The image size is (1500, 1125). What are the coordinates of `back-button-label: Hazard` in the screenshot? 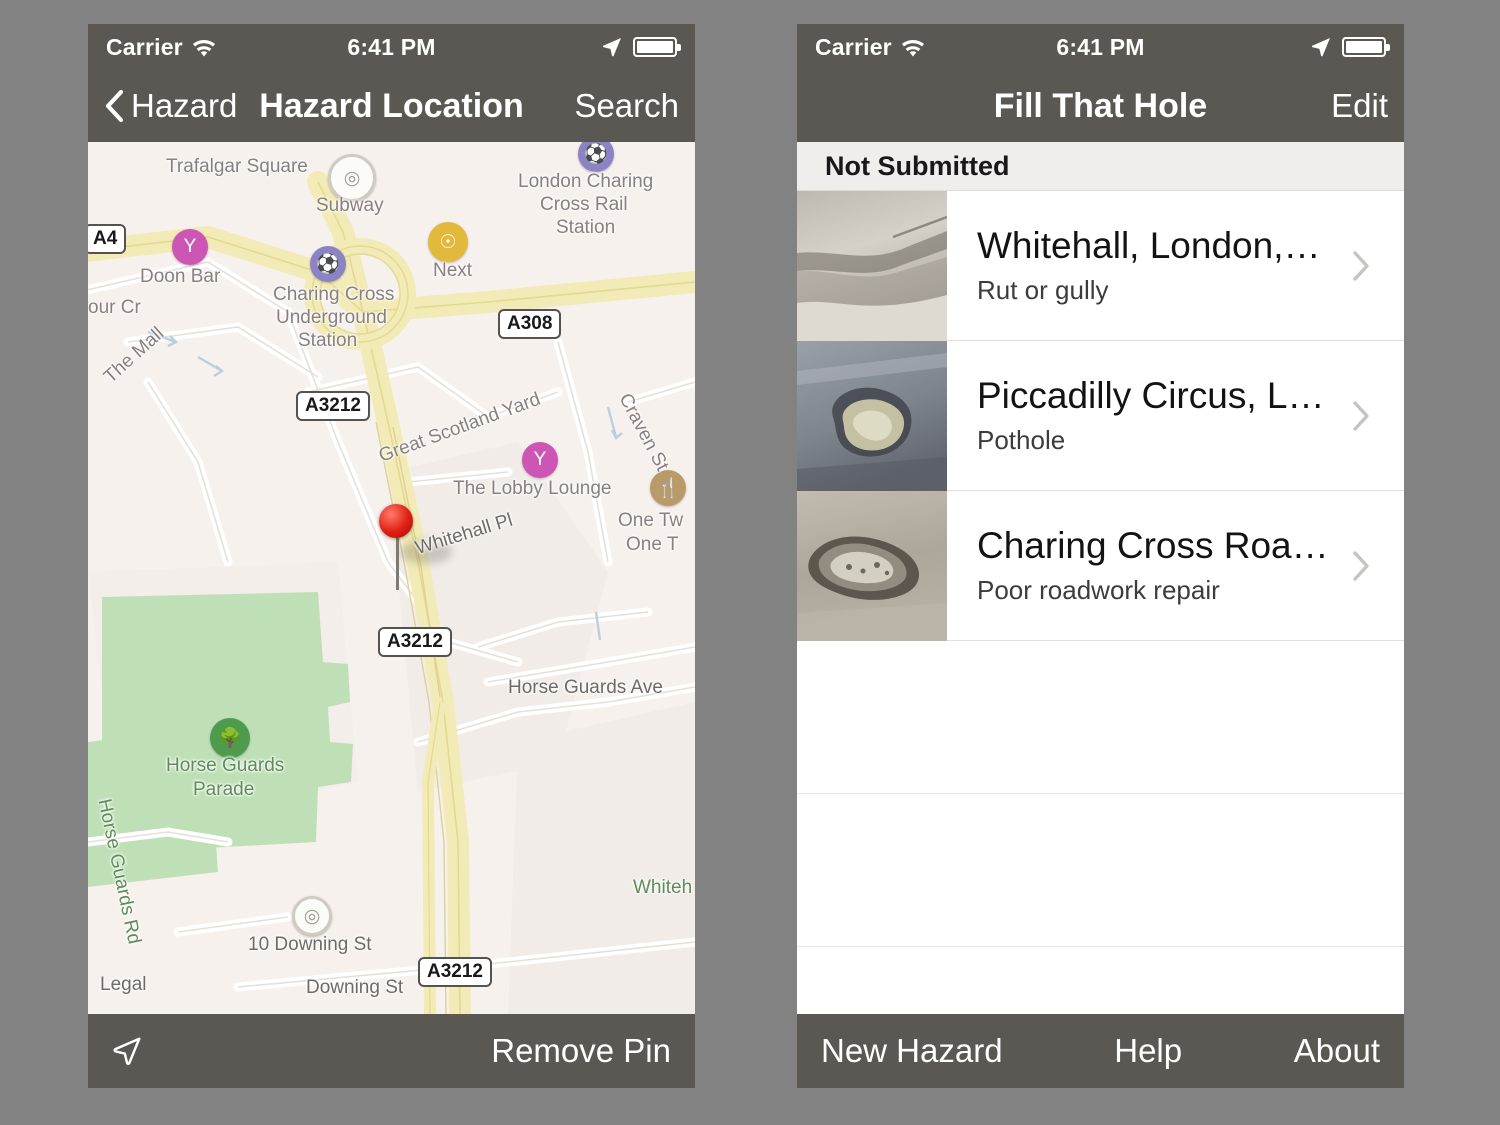 It's located at (184, 105).